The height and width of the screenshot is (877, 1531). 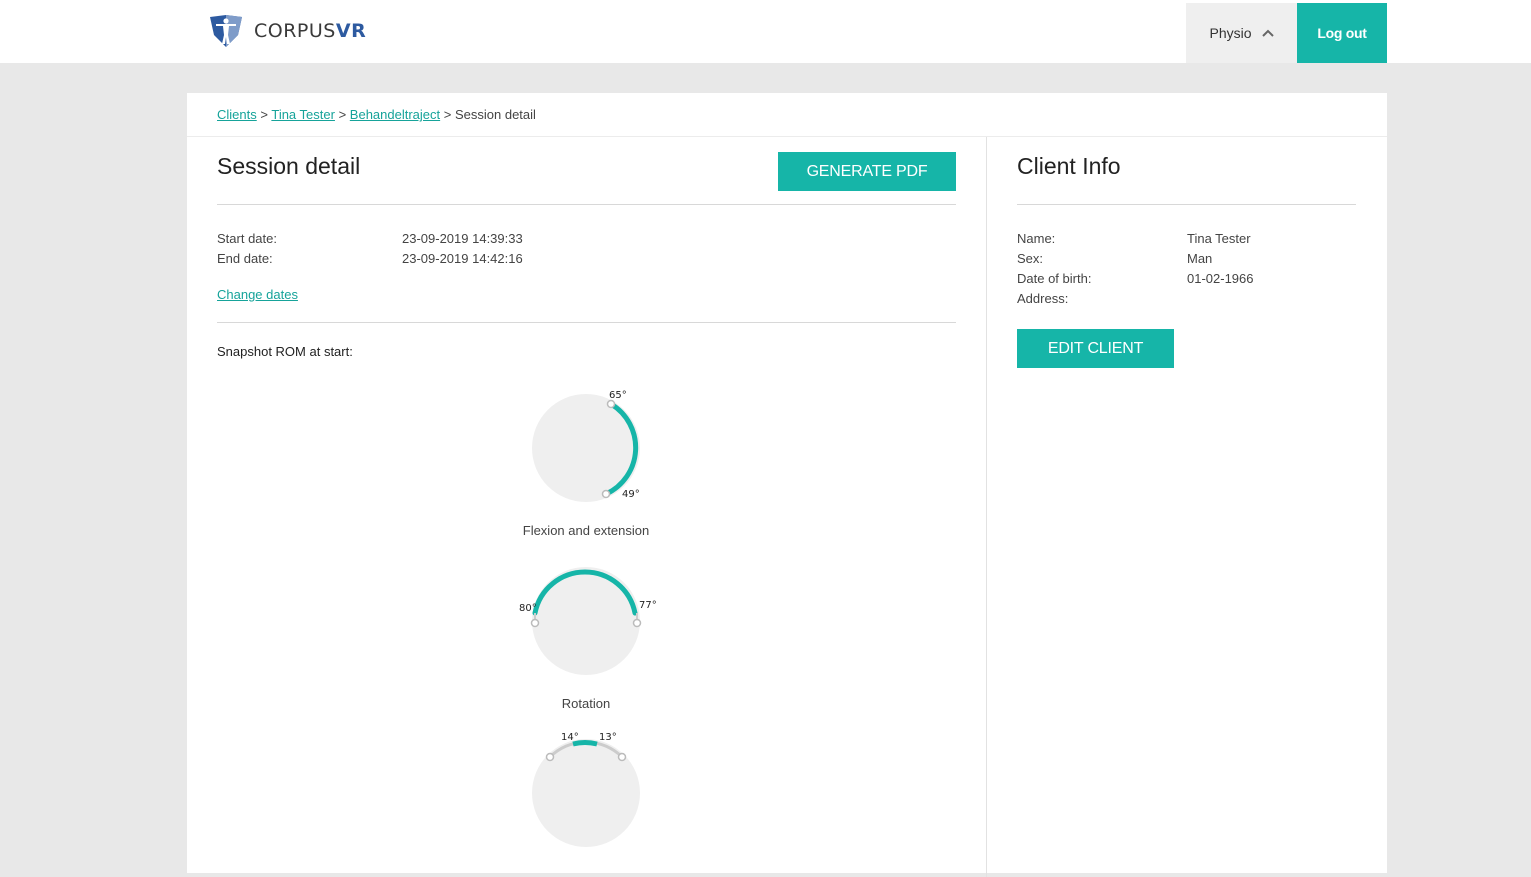 I want to click on divider, so click(x=1186, y=204).